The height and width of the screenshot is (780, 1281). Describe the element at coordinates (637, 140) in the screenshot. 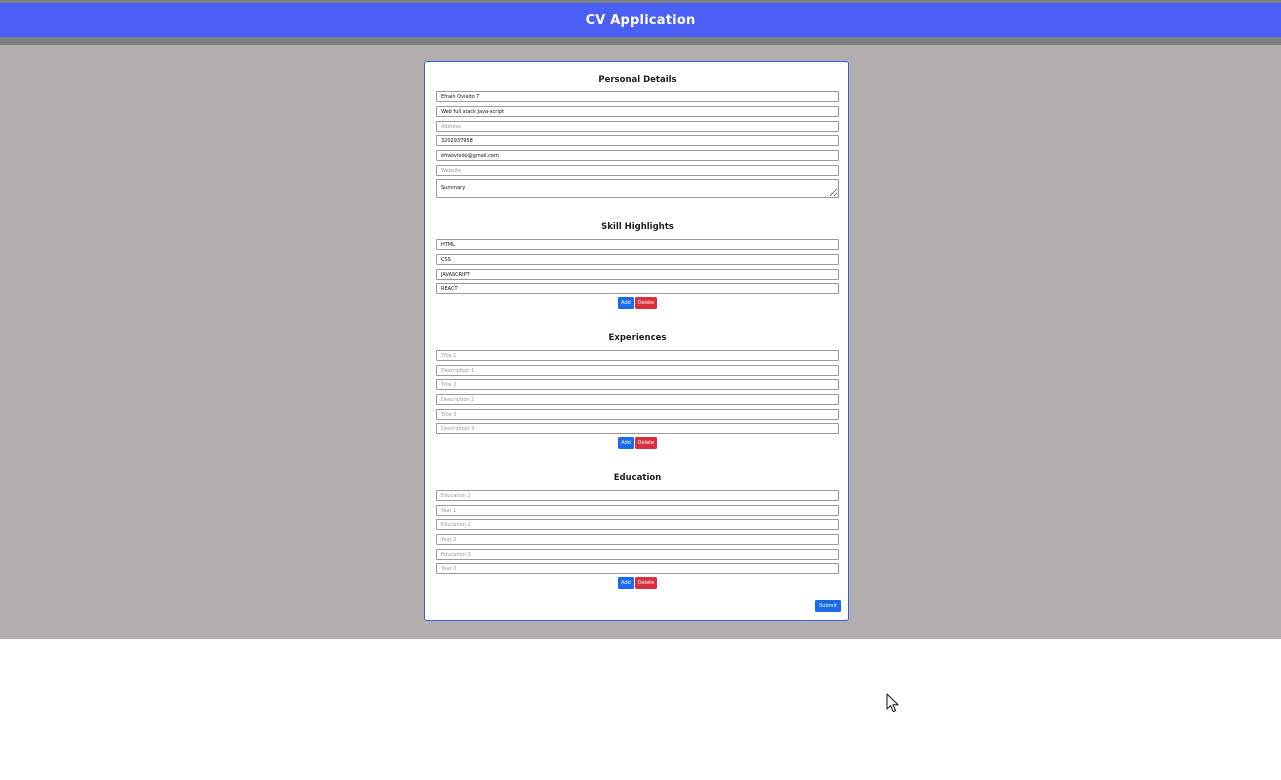

I see `phone-input` at that location.